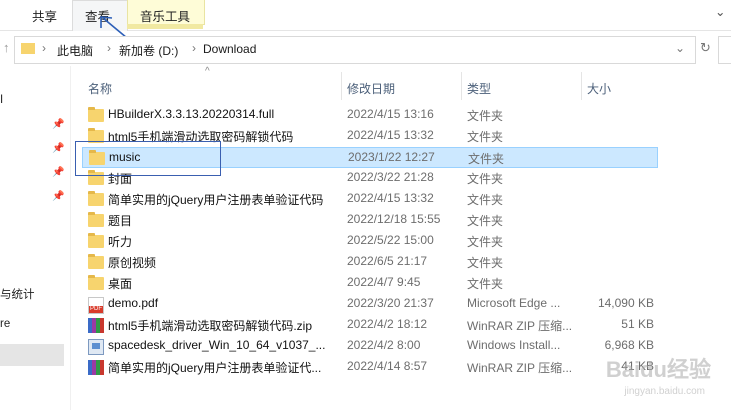 The width and height of the screenshot is (731, 410). Describe the element at coordinates (133, 303) in the screenshot. I see `file-name: demo.pdf` at that location.